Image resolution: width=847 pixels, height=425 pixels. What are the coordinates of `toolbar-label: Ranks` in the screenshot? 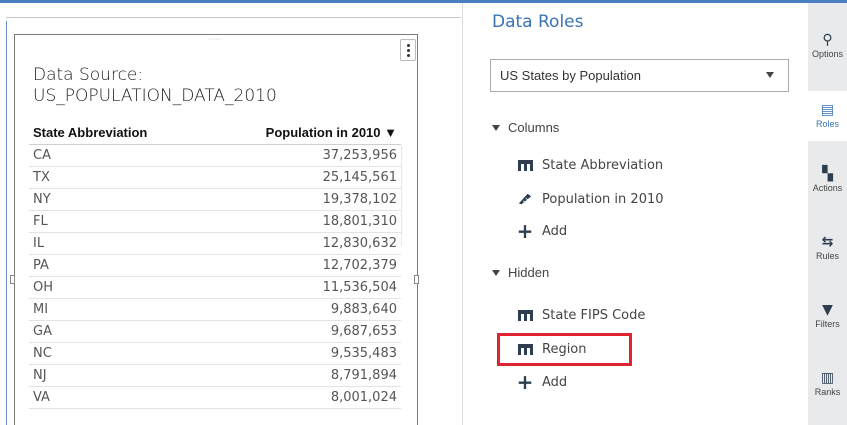 It's located at (827, 392).